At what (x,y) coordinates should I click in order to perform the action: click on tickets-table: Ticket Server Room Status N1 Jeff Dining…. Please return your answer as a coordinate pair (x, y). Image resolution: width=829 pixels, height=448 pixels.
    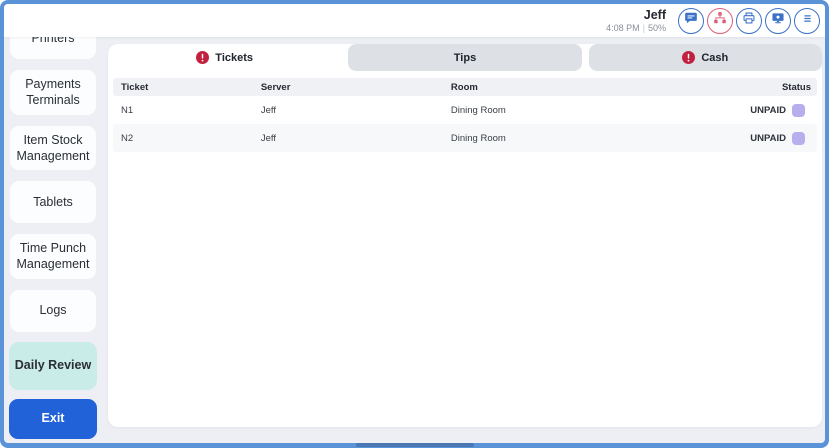
    Looking at the image, I should click on (465, 115).